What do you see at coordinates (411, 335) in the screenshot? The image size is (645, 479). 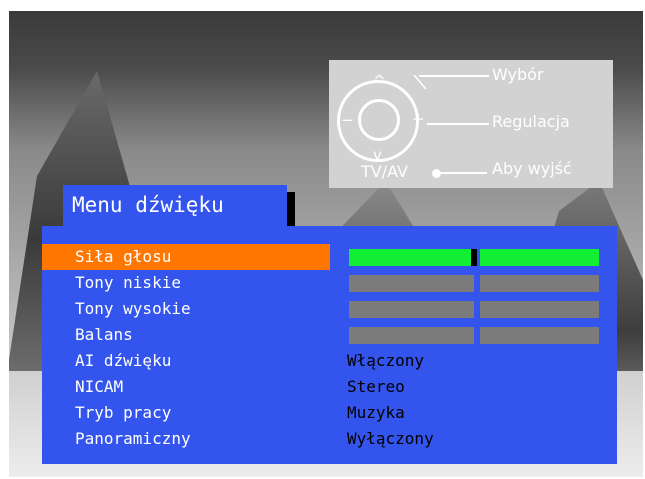 I see `balance-level-bar-left` at bounding box center [411, 335].